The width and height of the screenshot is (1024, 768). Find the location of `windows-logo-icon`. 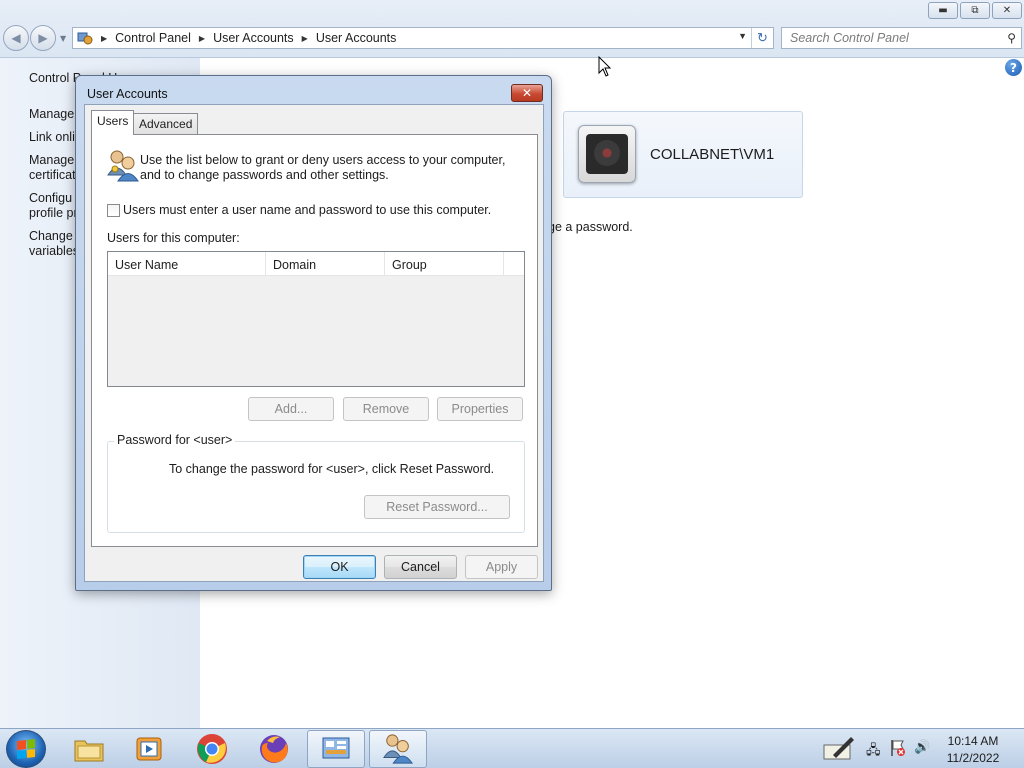

windows-logo-icon is located at coordinates (26, 749).